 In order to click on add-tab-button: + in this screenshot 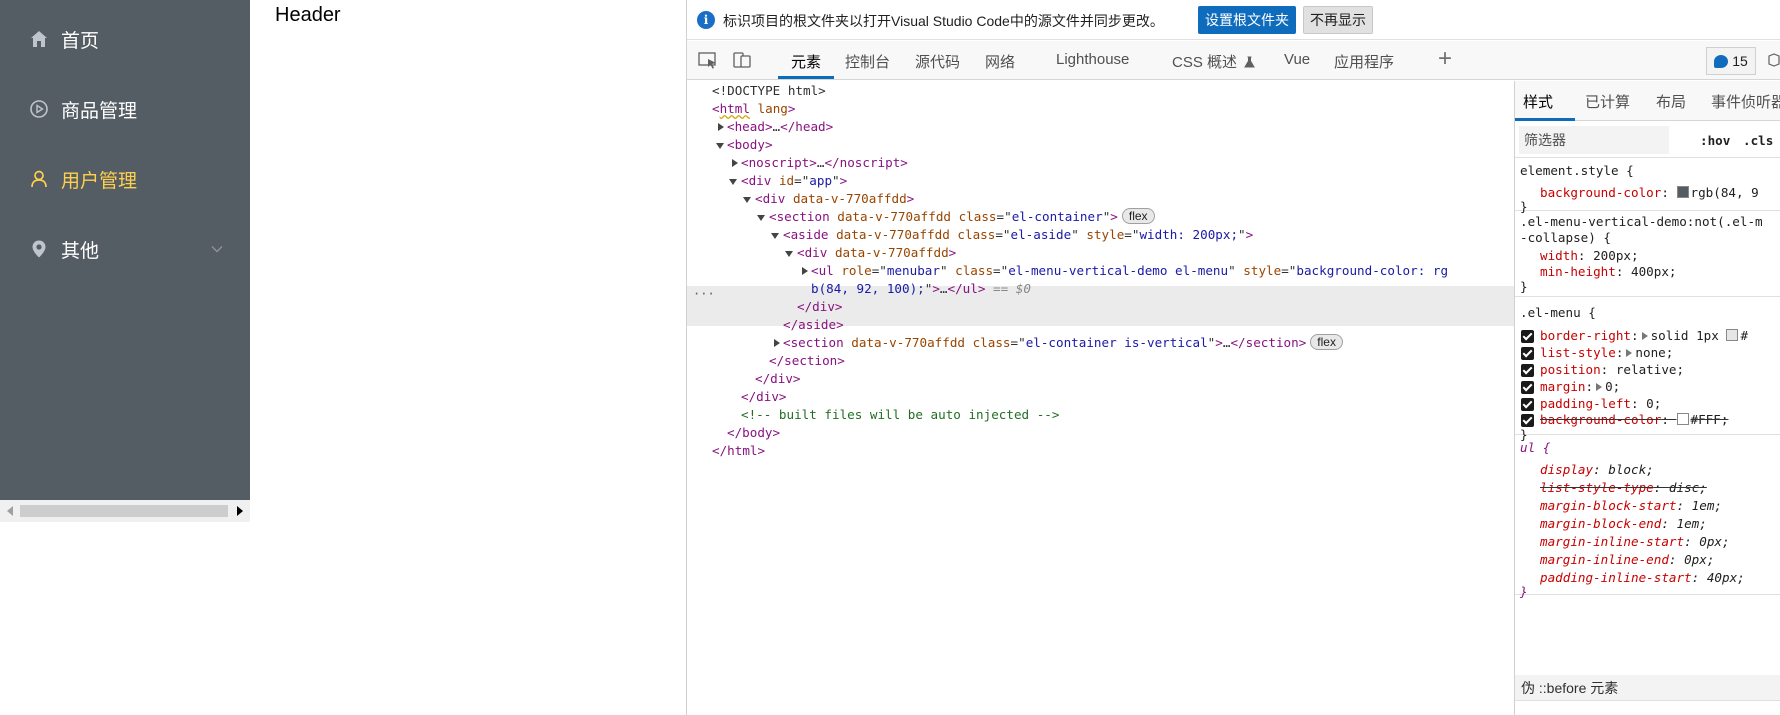, I will do `click(1445, 59)`.